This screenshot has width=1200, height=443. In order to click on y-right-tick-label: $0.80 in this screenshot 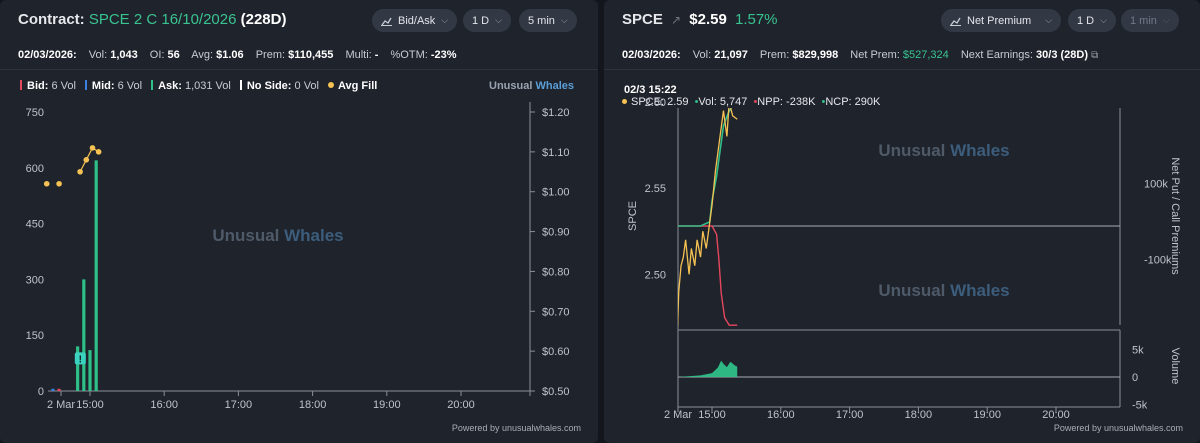, I will do `click(556, 272)`.